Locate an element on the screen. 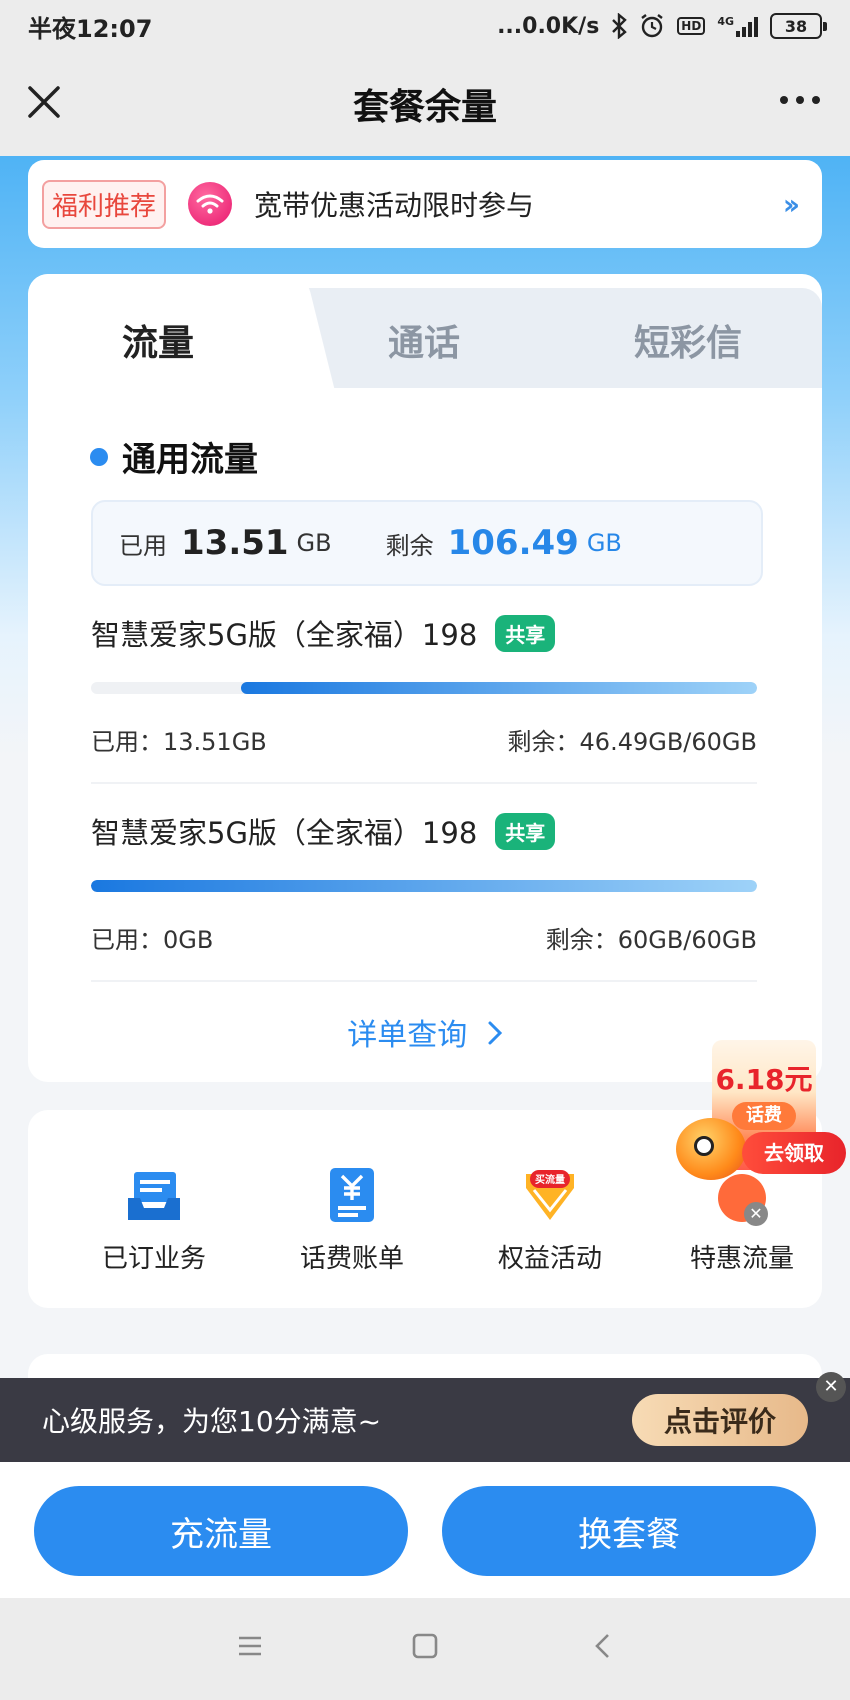 The width and height of the screenshot is (850, 1700). close-icon is located at coordinates (44, 102).